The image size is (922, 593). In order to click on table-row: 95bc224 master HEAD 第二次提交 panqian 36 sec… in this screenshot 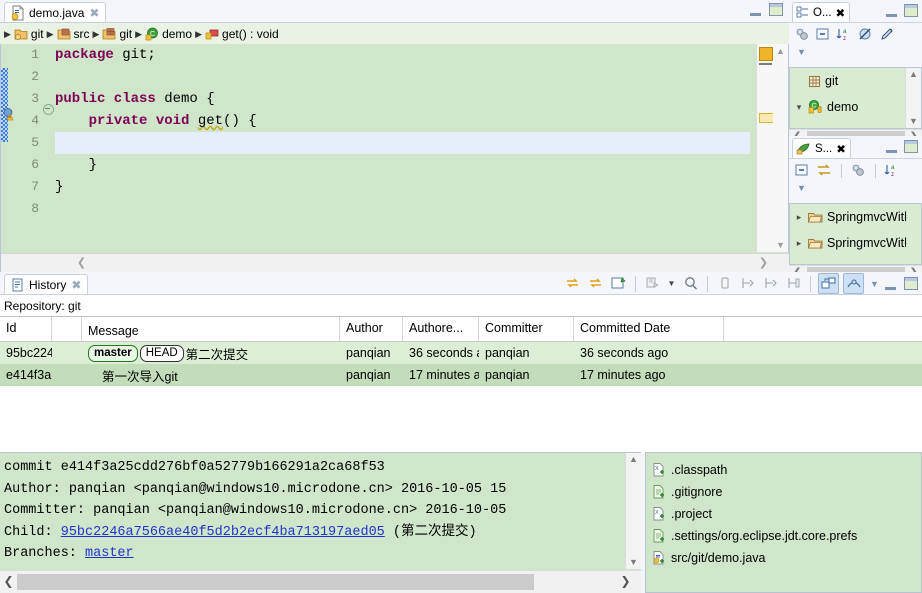, I will do `click(461, 353)`.